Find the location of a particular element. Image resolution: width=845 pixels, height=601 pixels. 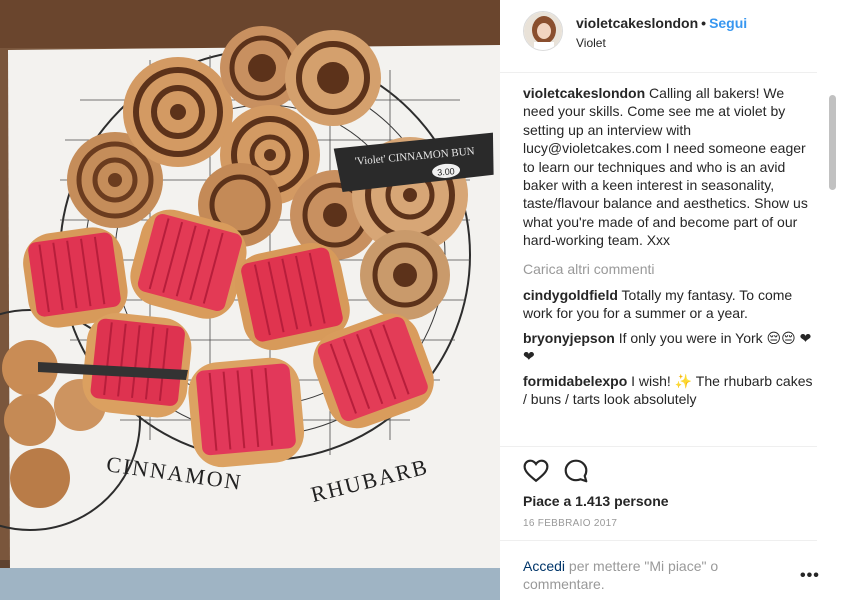

speech-bubble-icon is located at coordinates (576, 471).